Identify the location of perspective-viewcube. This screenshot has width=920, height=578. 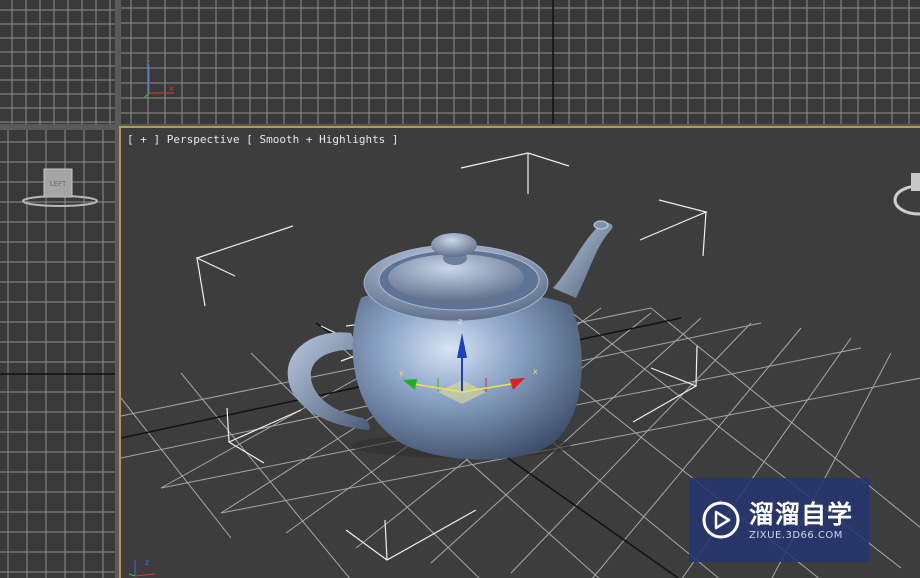
(906, 194).